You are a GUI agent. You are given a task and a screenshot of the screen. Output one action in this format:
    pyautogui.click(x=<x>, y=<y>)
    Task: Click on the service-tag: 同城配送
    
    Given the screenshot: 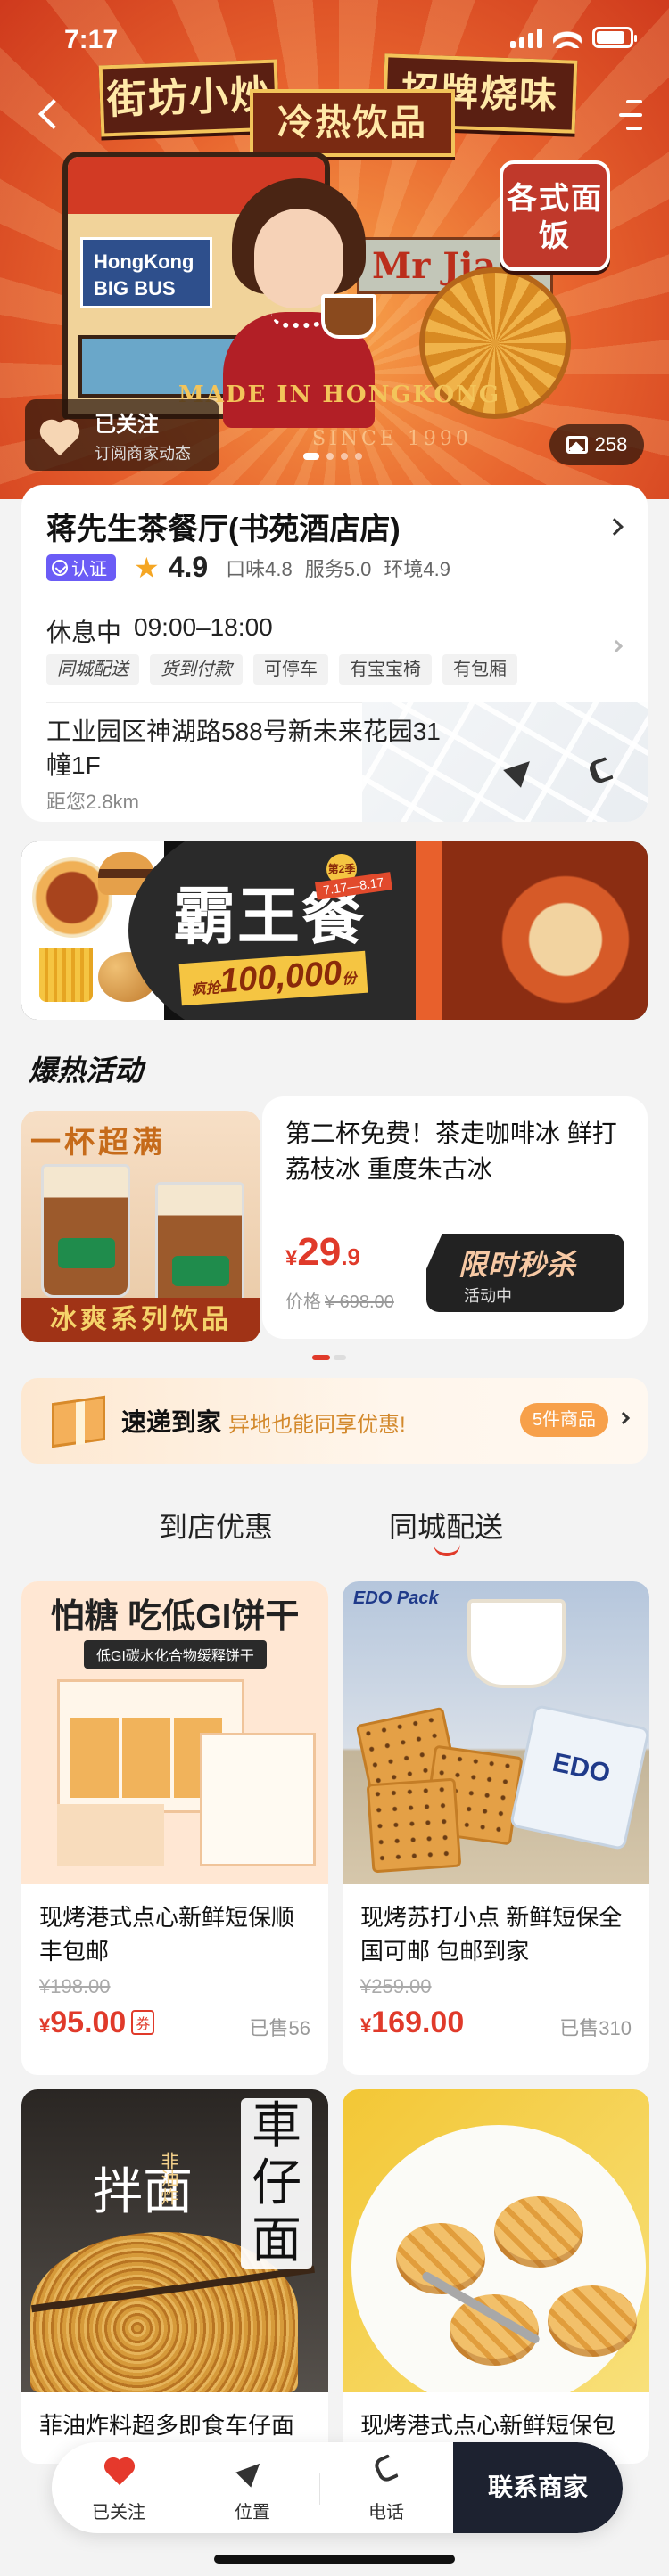 What is the action you would take?
    pyautogui.click(x=92, y=669)
    